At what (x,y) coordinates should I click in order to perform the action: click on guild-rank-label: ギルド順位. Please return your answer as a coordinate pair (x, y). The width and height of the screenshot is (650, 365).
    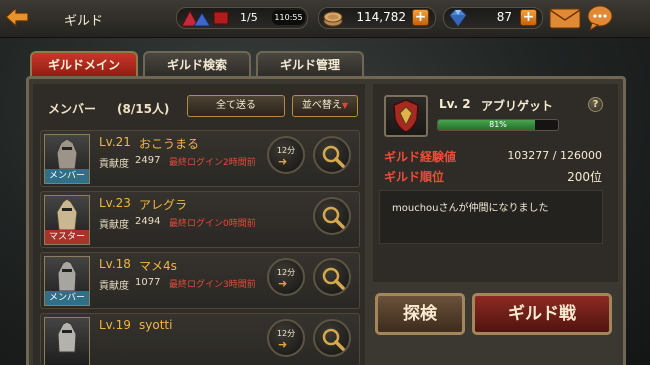
    Looking at the image, I should click on (414, 177).